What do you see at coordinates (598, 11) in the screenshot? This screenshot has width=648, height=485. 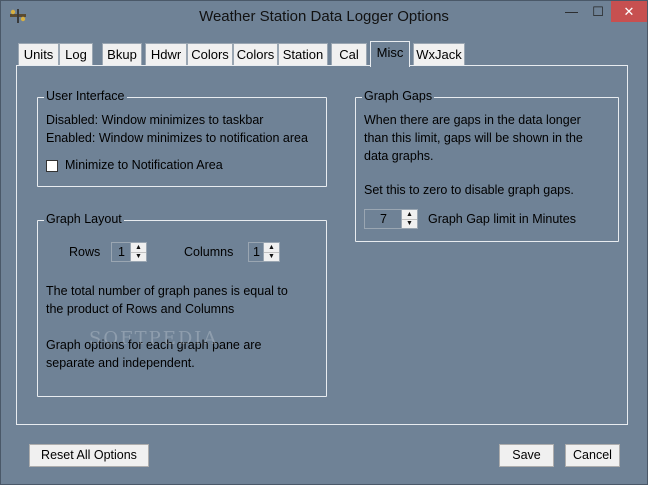 I see `maximize-button: ☐` at bounding box center [598, 11].